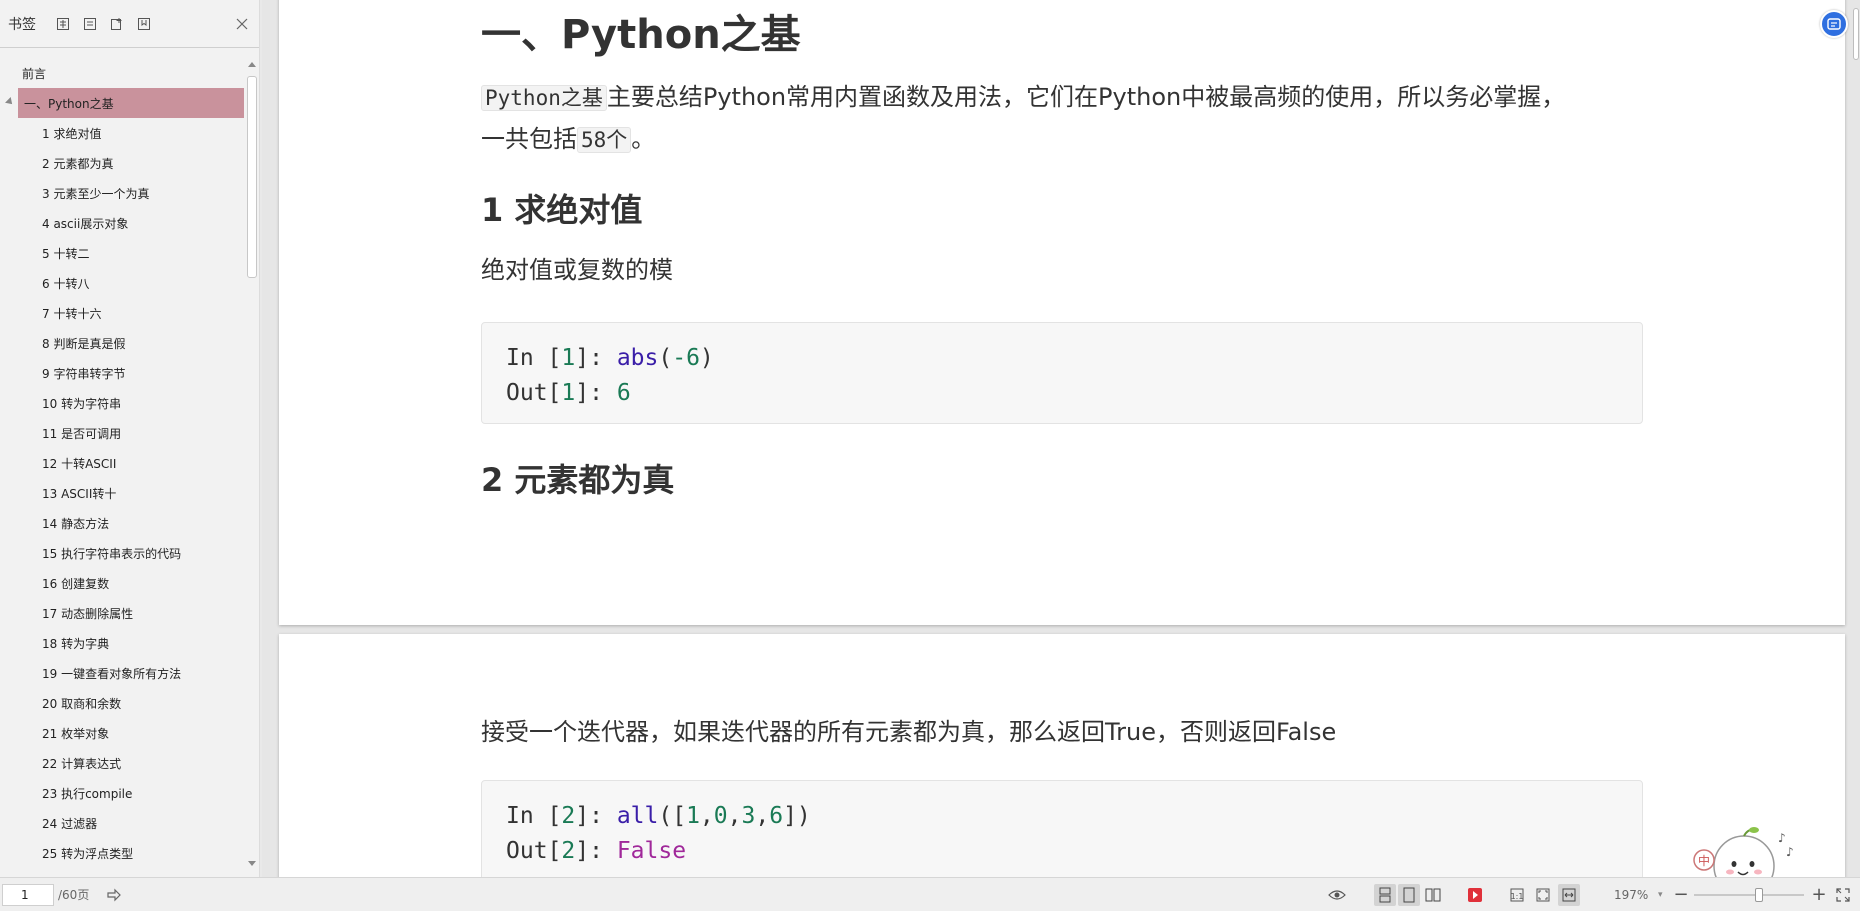 The width and height of the screenshot is (1860, 911). I want to click on sidebar-scrollbar, so click(252, 463).